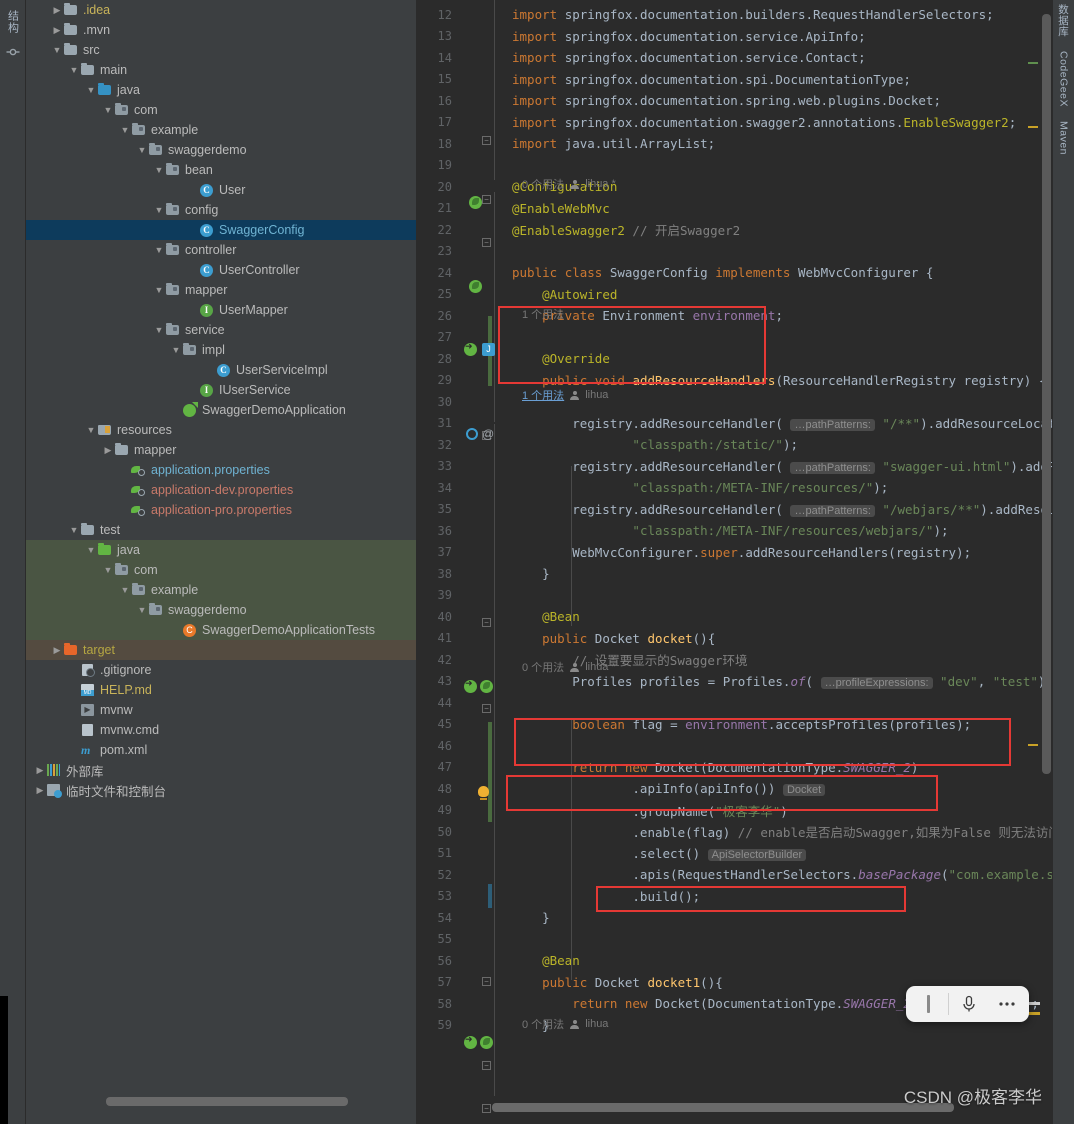  I want to click on tree-item-service: ▼ service, so click(221, 330).